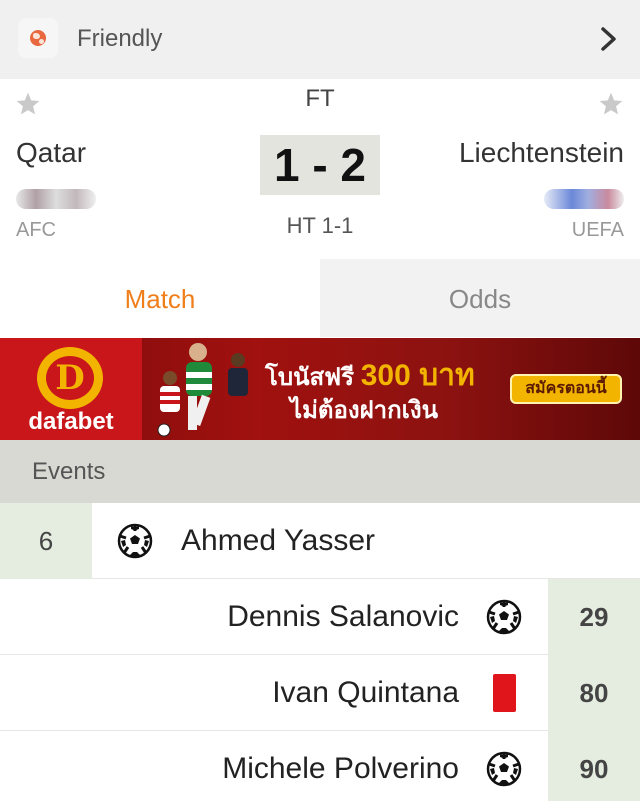 This screenshot has width=640, height=801. Describe the element at coordinates (365, 693) in the screenshot. I see `event-player: Ivan Quintana` at that location.